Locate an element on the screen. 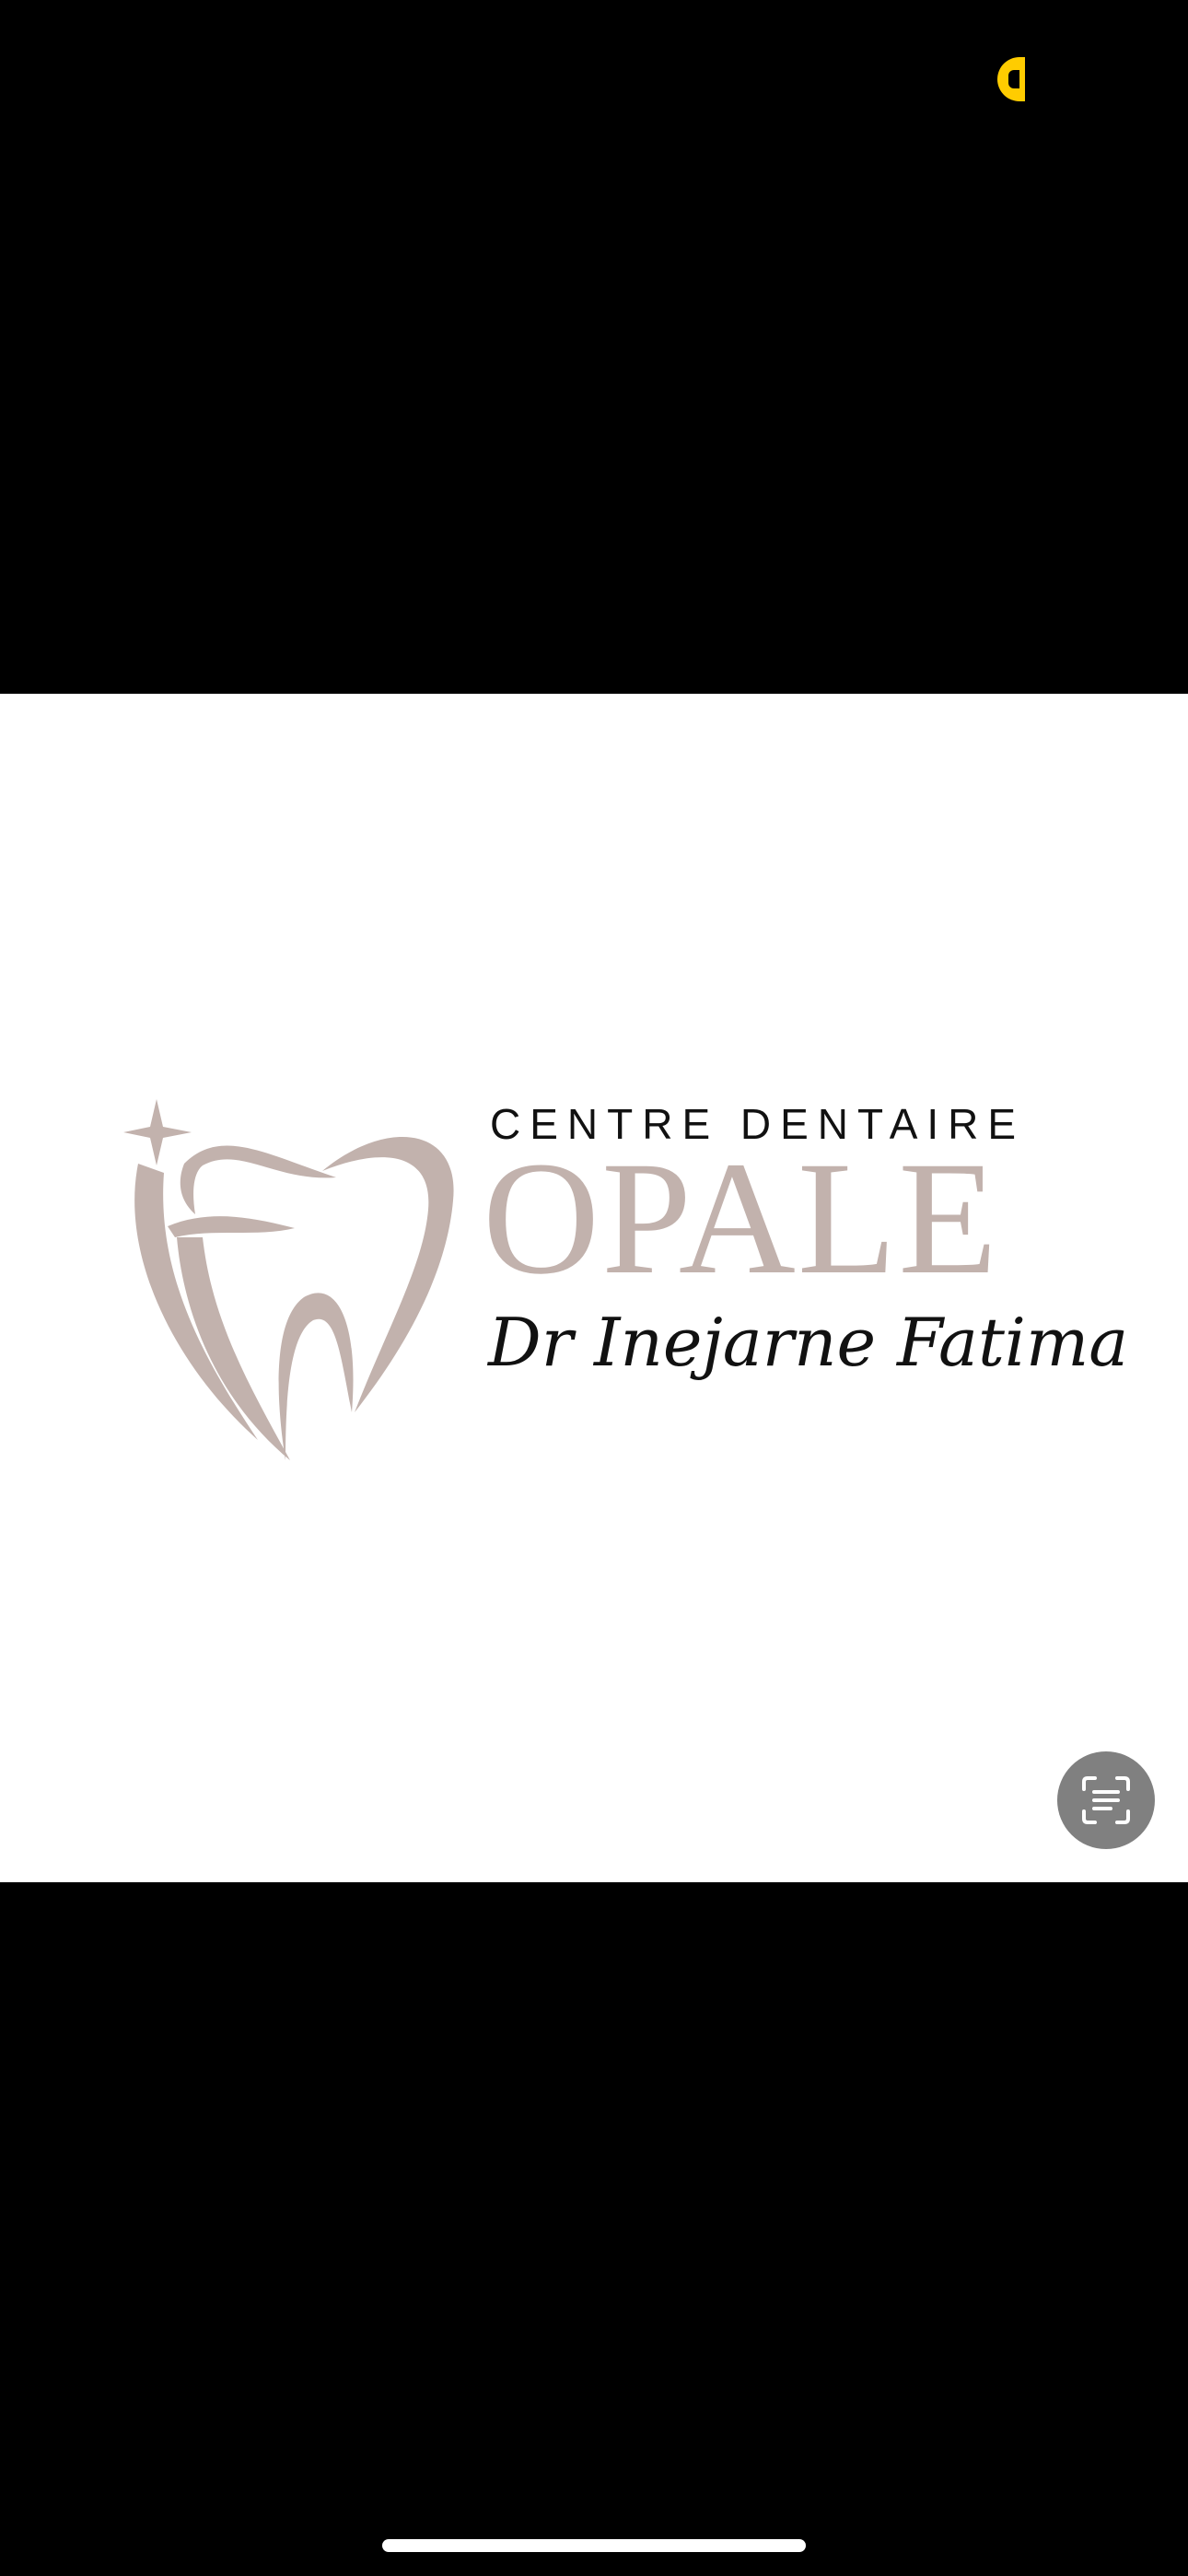  logo-text: CENTRE DENTAIRE OPALE Dr Inejarne Fatima is located at coordinates (805, 1292).